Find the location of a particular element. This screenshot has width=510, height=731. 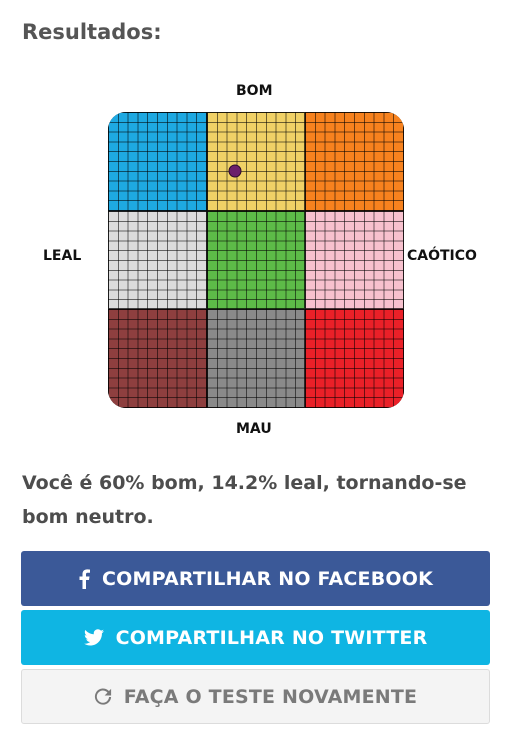

cell-true-neutral is located at coordinates (256, 260).